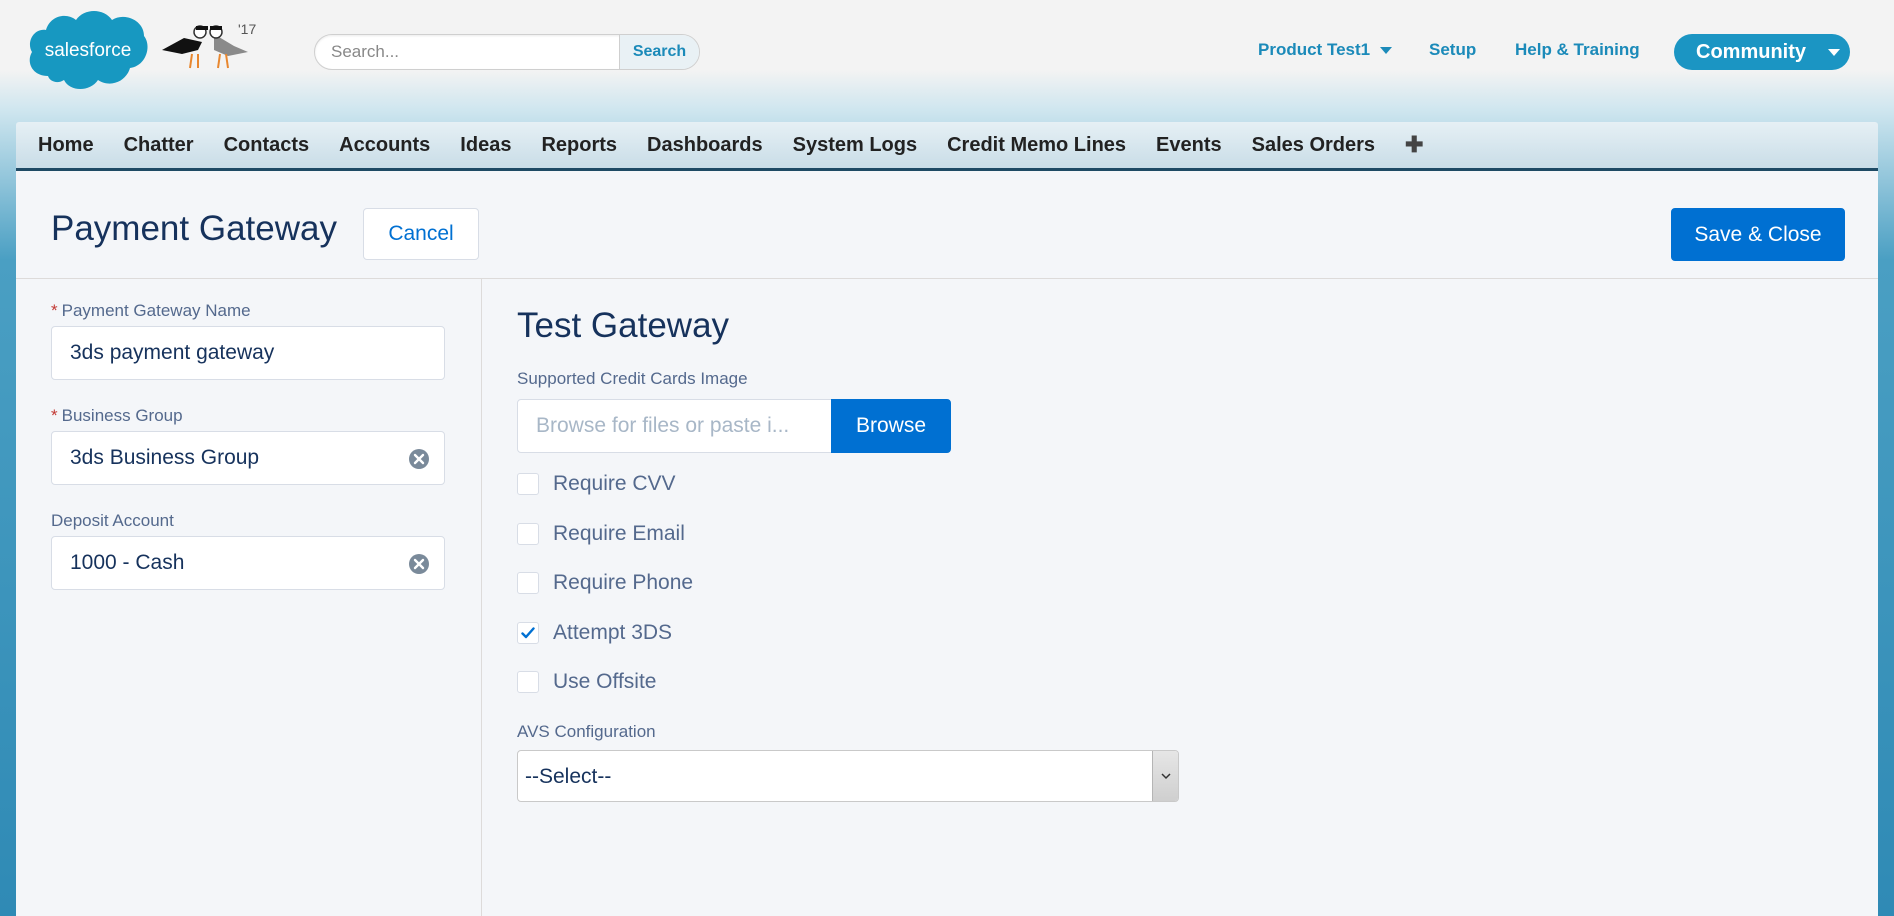 The image size is (1894, 916). What do you see at coordinates (623, 582) in the screenshot?
I see `checkbox-label: Require Phone` at bounding box center [623, 582].